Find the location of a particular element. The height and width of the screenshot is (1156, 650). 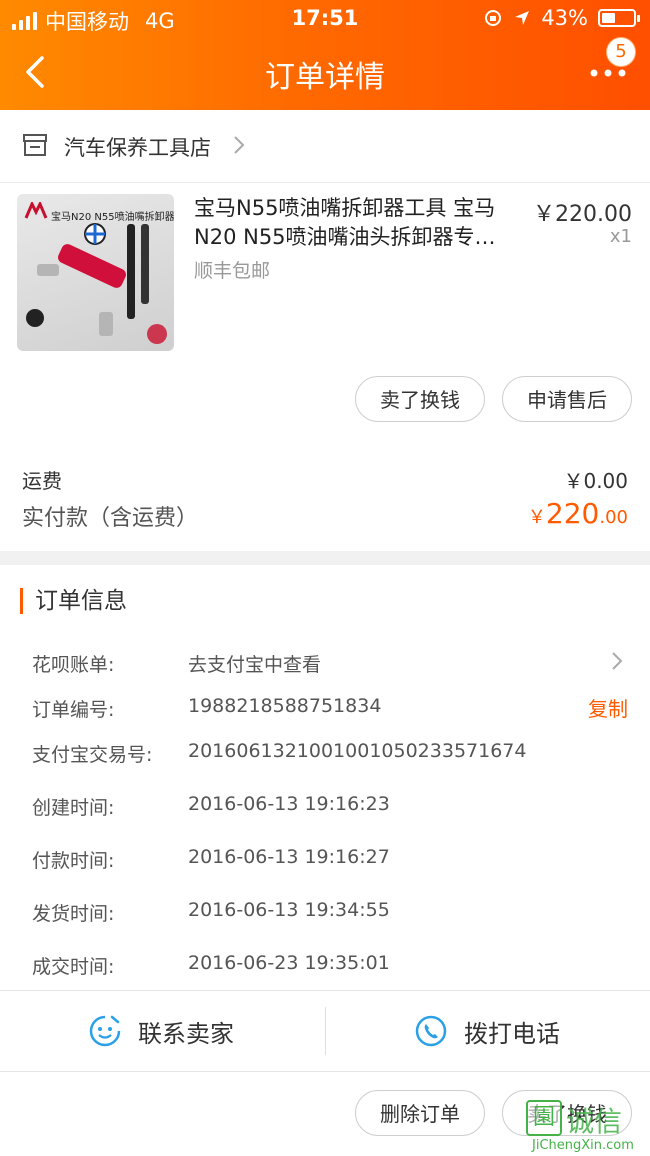

product-image: 宝马N20 N55喷油嘴拆卸器 is located at coordinates (95, 272).